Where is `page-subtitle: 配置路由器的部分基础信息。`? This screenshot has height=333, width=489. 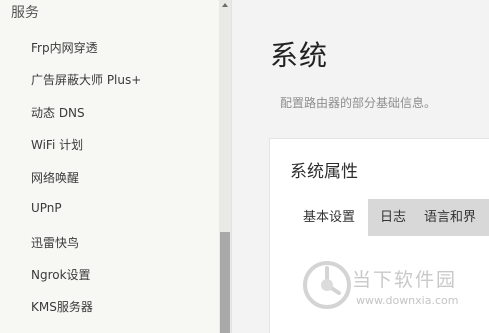
page-subtitle: 配置路由器的部分基础信息。 is located at coordinates (358, 103).